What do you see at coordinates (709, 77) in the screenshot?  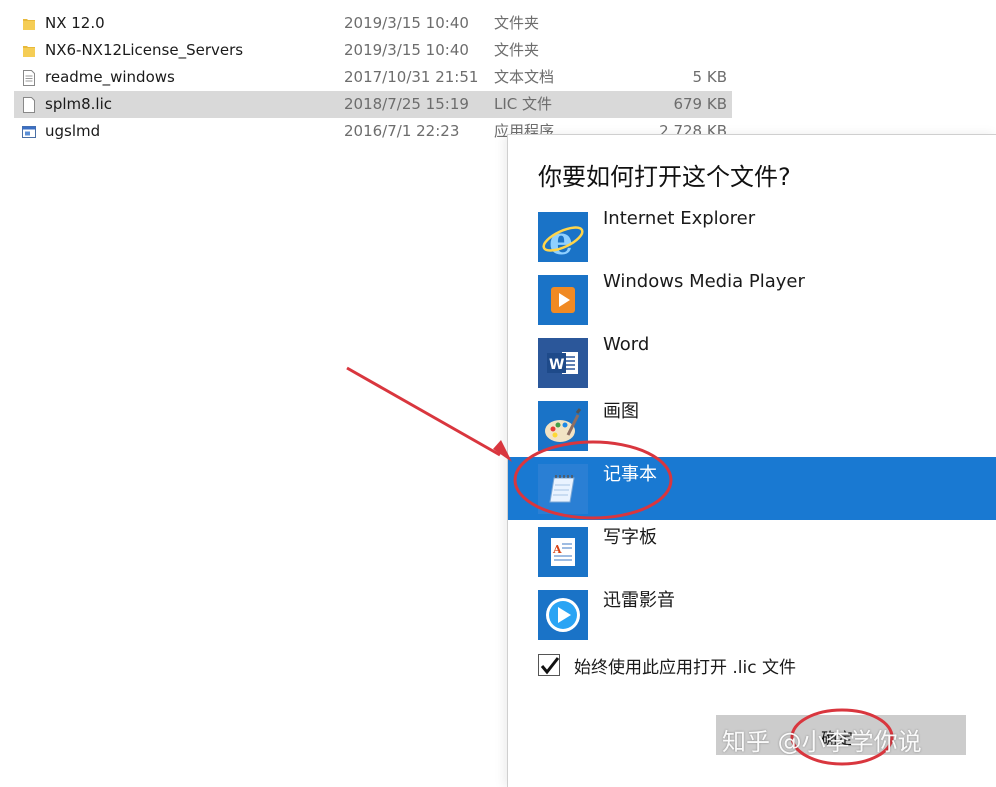 I see `file-size: 5 KB` at bounding box center [709, 77].